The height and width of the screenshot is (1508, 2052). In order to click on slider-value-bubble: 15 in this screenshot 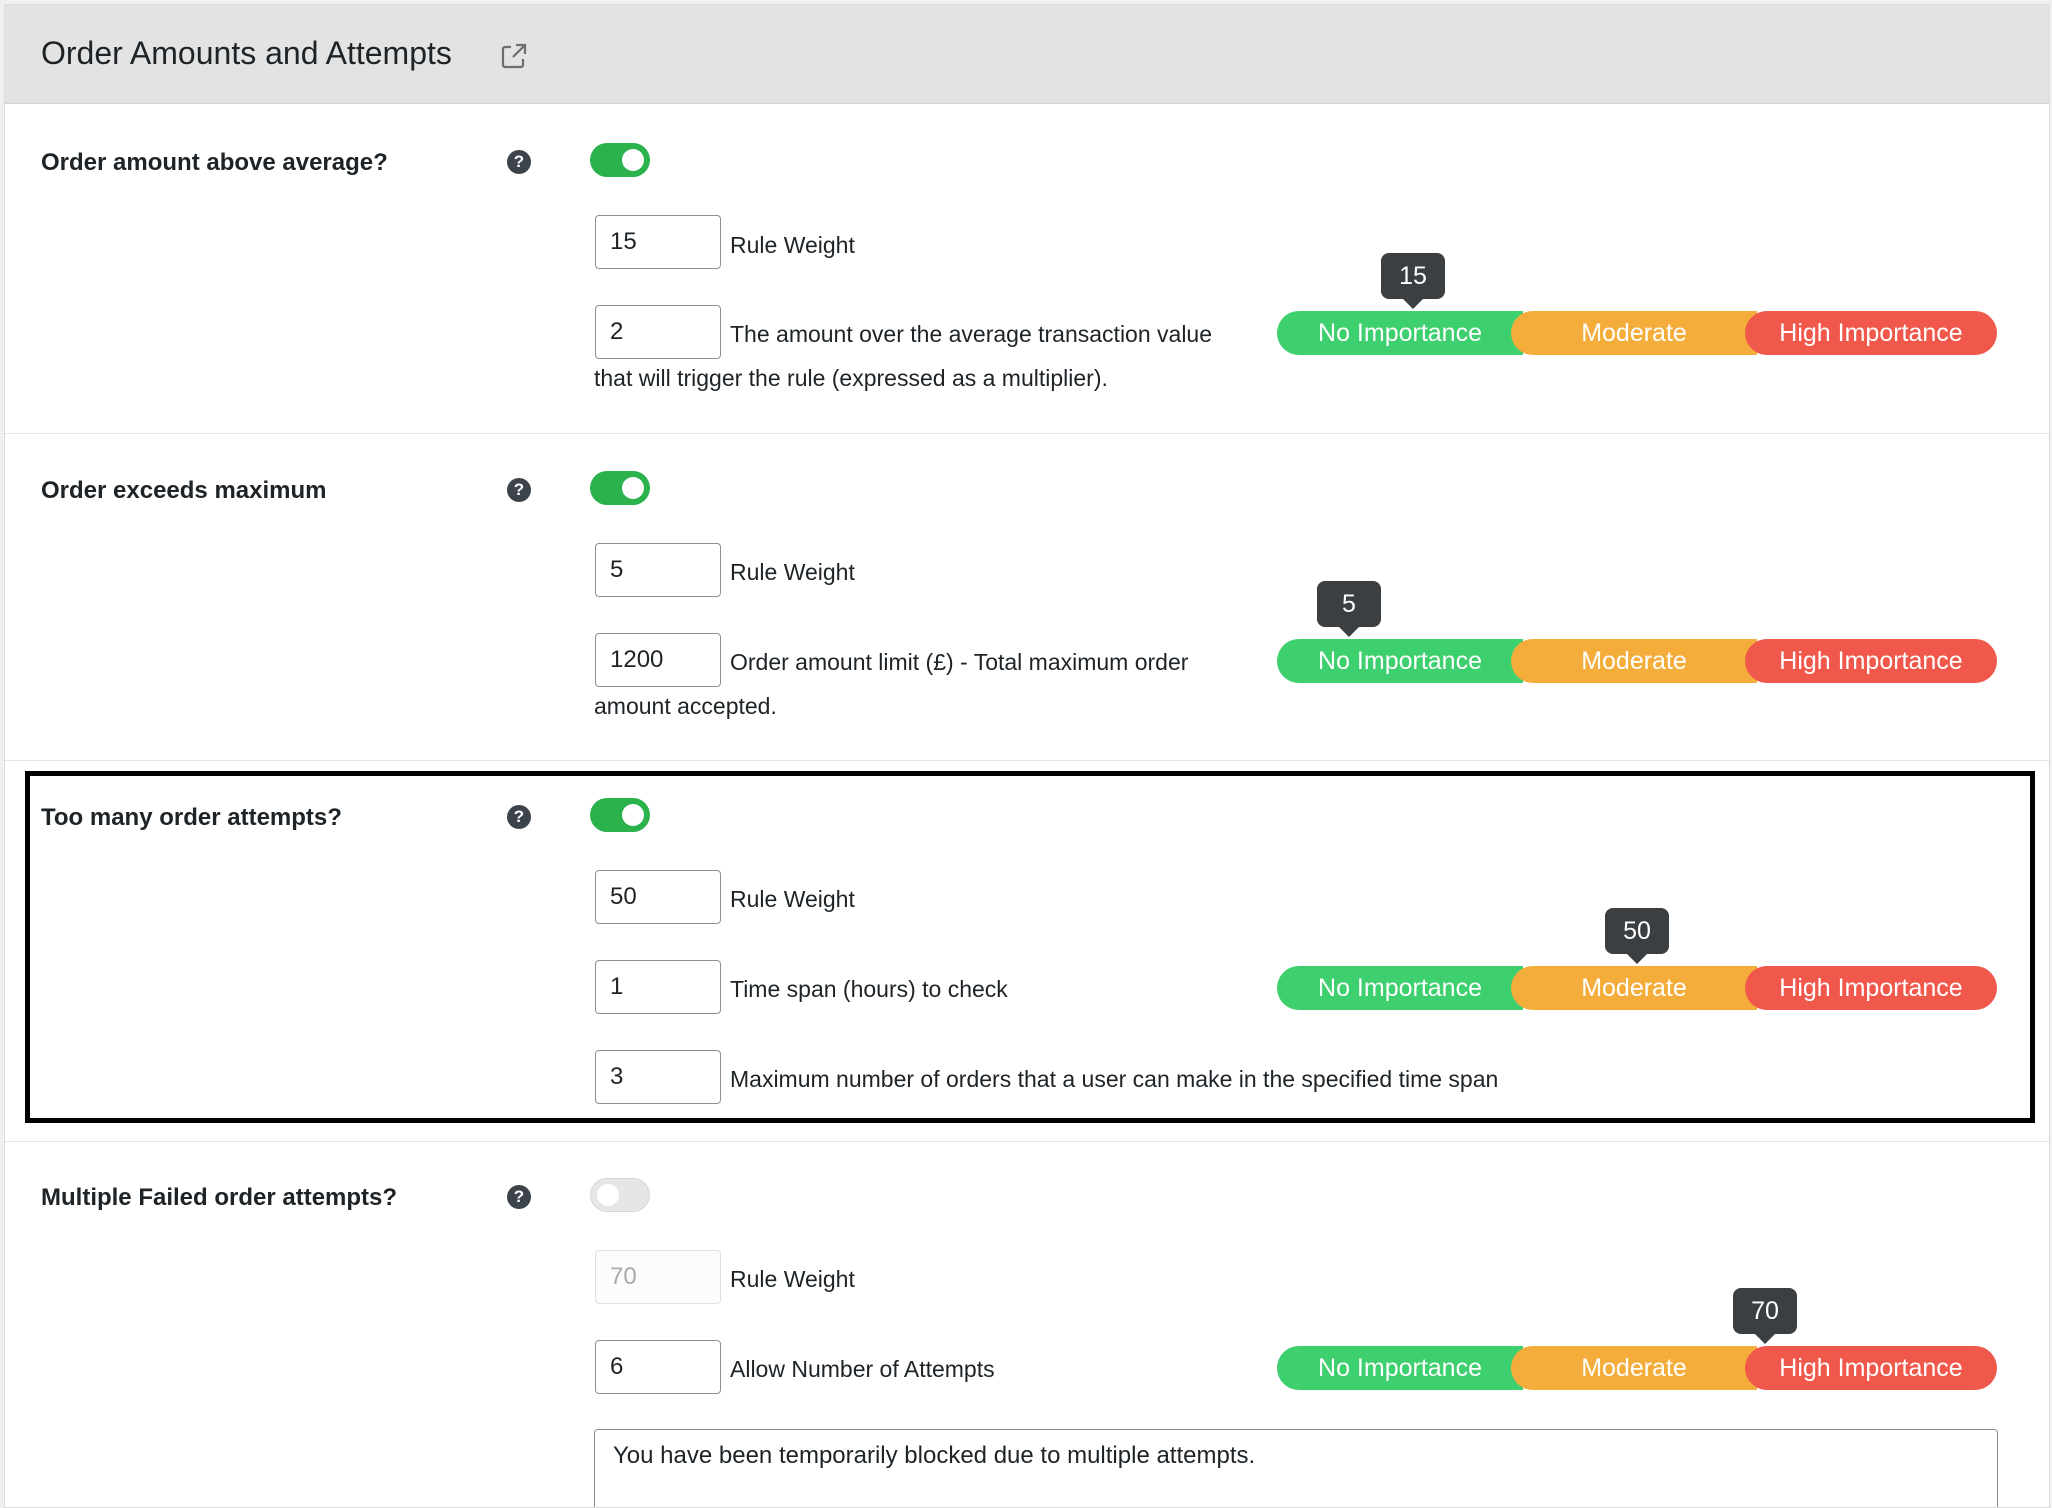, I will do `click(1413, 281)`.